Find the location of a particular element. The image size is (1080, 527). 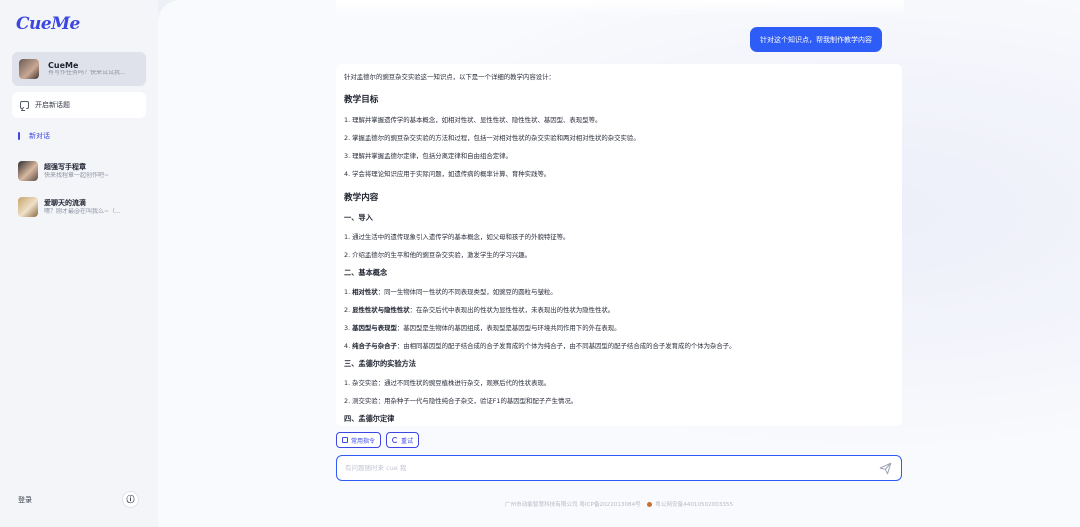

conversation-item: 超强写手程章 快来找程章一起创作吧~ is located at coordinates (83, 171).